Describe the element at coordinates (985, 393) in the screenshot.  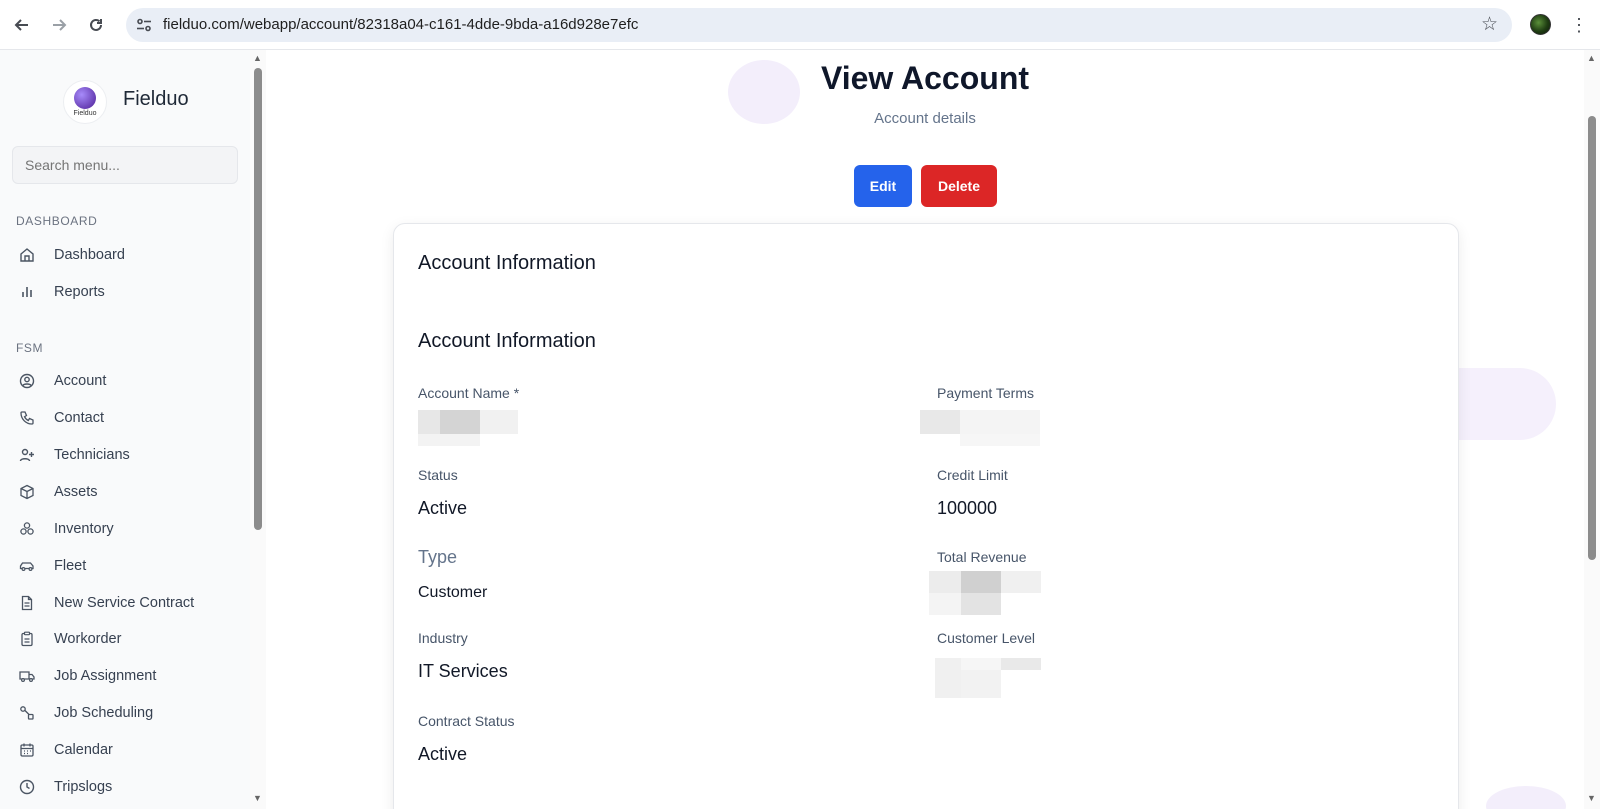
I see `payment-terms-label: Payment Terms` at that location.